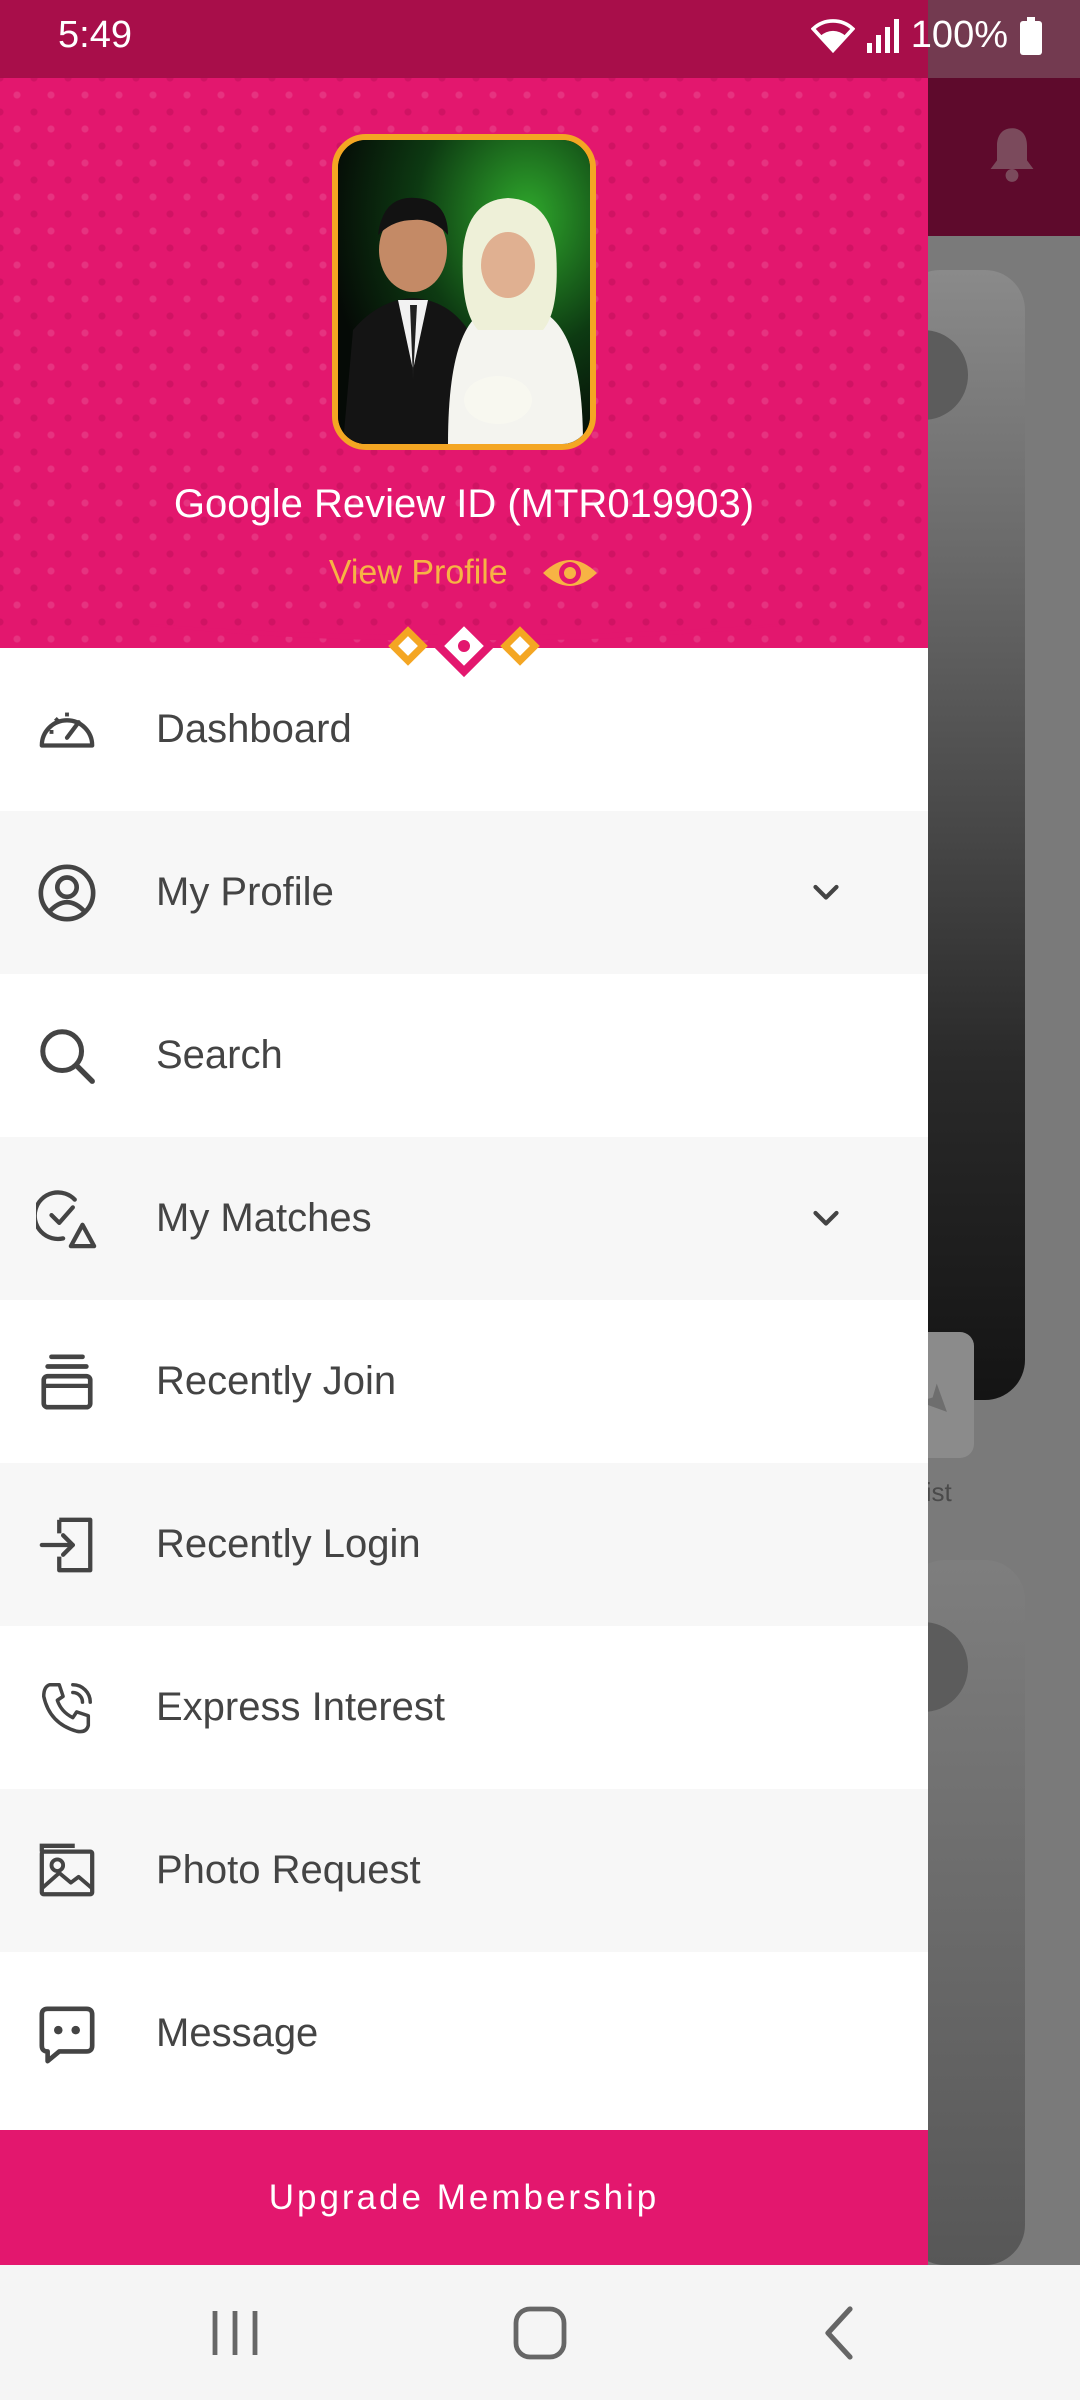 This screenshot has height=2400, width=1080. Describe the element at coordinates (464, 1218) in the screenshot. I see `menu-item-my-matches: My Matches` at that location.